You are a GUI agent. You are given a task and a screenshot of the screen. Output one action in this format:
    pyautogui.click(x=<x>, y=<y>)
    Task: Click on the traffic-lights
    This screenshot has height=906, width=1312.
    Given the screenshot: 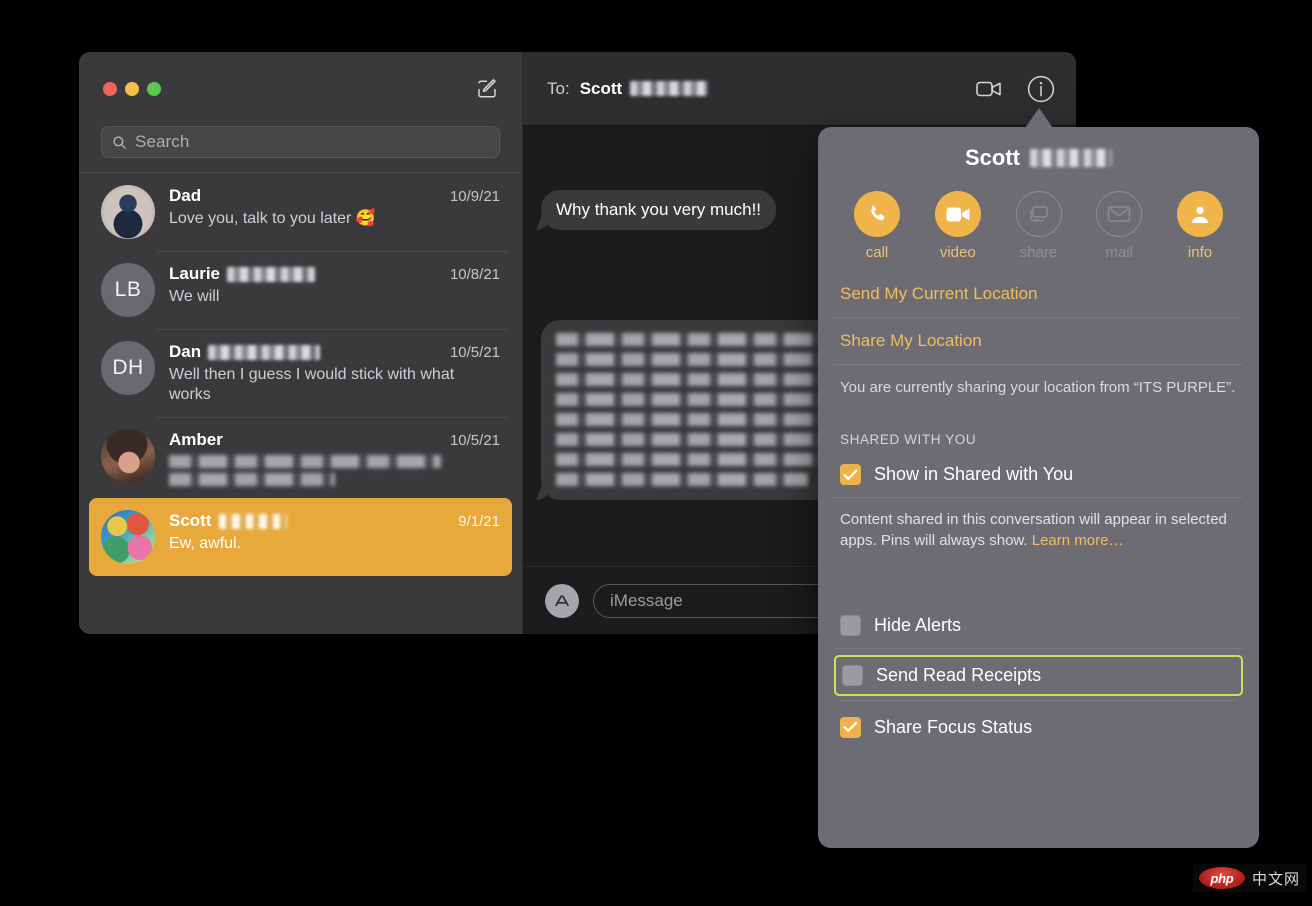 What is the action you would take?
    pyautogui.click(x=132, y=89)
    